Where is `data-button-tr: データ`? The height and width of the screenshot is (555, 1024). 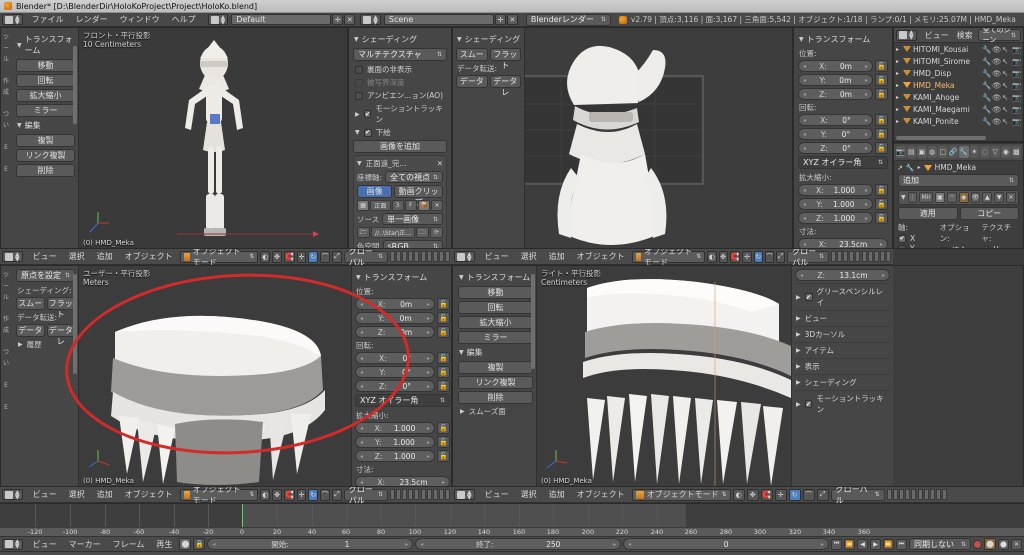
data-button-tr: データ is located at coordinates (472, 81).